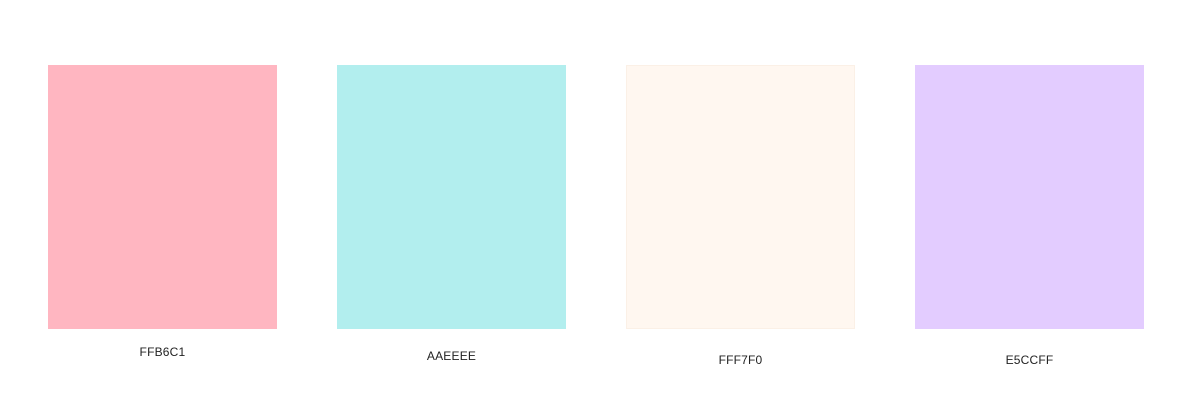 Image resolution: width=1192 pixels, height=407 pixels. What do you see at coordinates (451, 197) in the screenshot?
I see `color-swatch-cyan` at bounding box center [451, 197].